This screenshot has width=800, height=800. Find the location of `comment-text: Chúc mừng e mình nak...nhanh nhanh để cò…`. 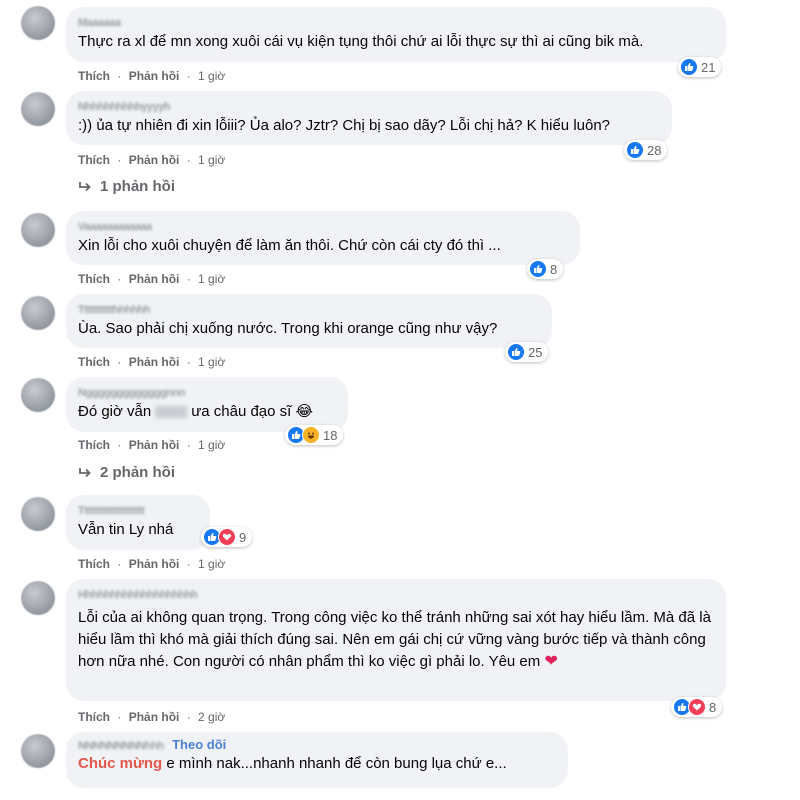

comment-text: Chúc mừng e mình nak...nhanh nhanh để cò… is located at coordinates (317, 764).